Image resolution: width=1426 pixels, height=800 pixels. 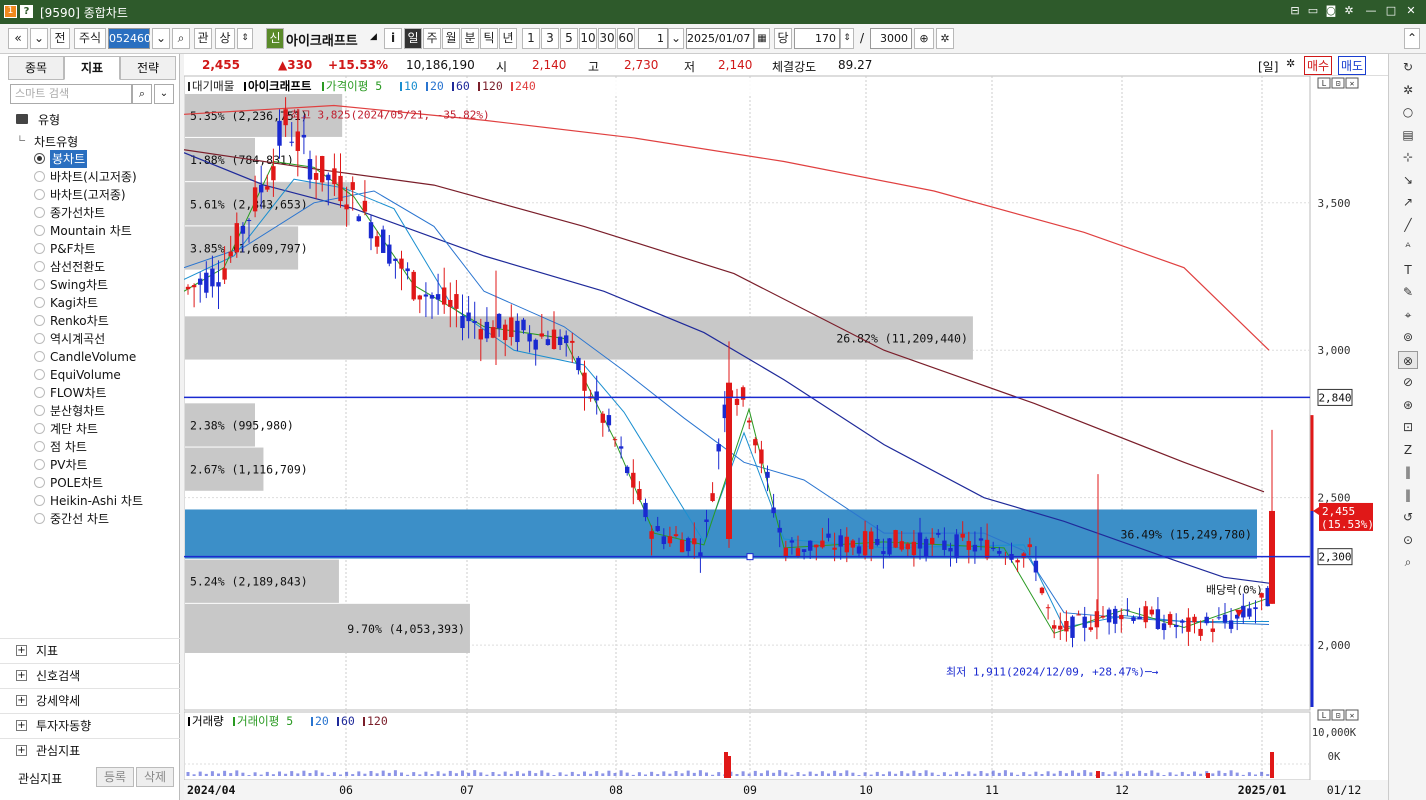 What do you see at coordinates (245, 38) in the screenshot?
I see `spin-icon: ⇕` at bounding box center [245, 38].